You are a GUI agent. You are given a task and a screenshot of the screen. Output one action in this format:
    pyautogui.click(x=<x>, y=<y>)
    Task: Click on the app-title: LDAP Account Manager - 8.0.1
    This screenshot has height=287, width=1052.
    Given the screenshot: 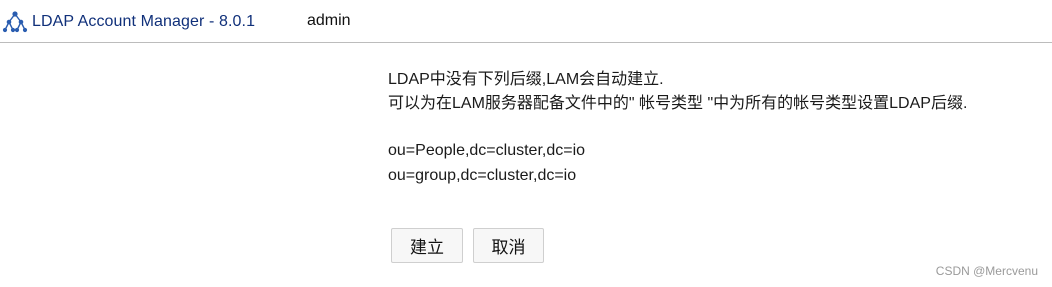 What is the action you would take?
    pyautogui.click(x=143, y=22)
    